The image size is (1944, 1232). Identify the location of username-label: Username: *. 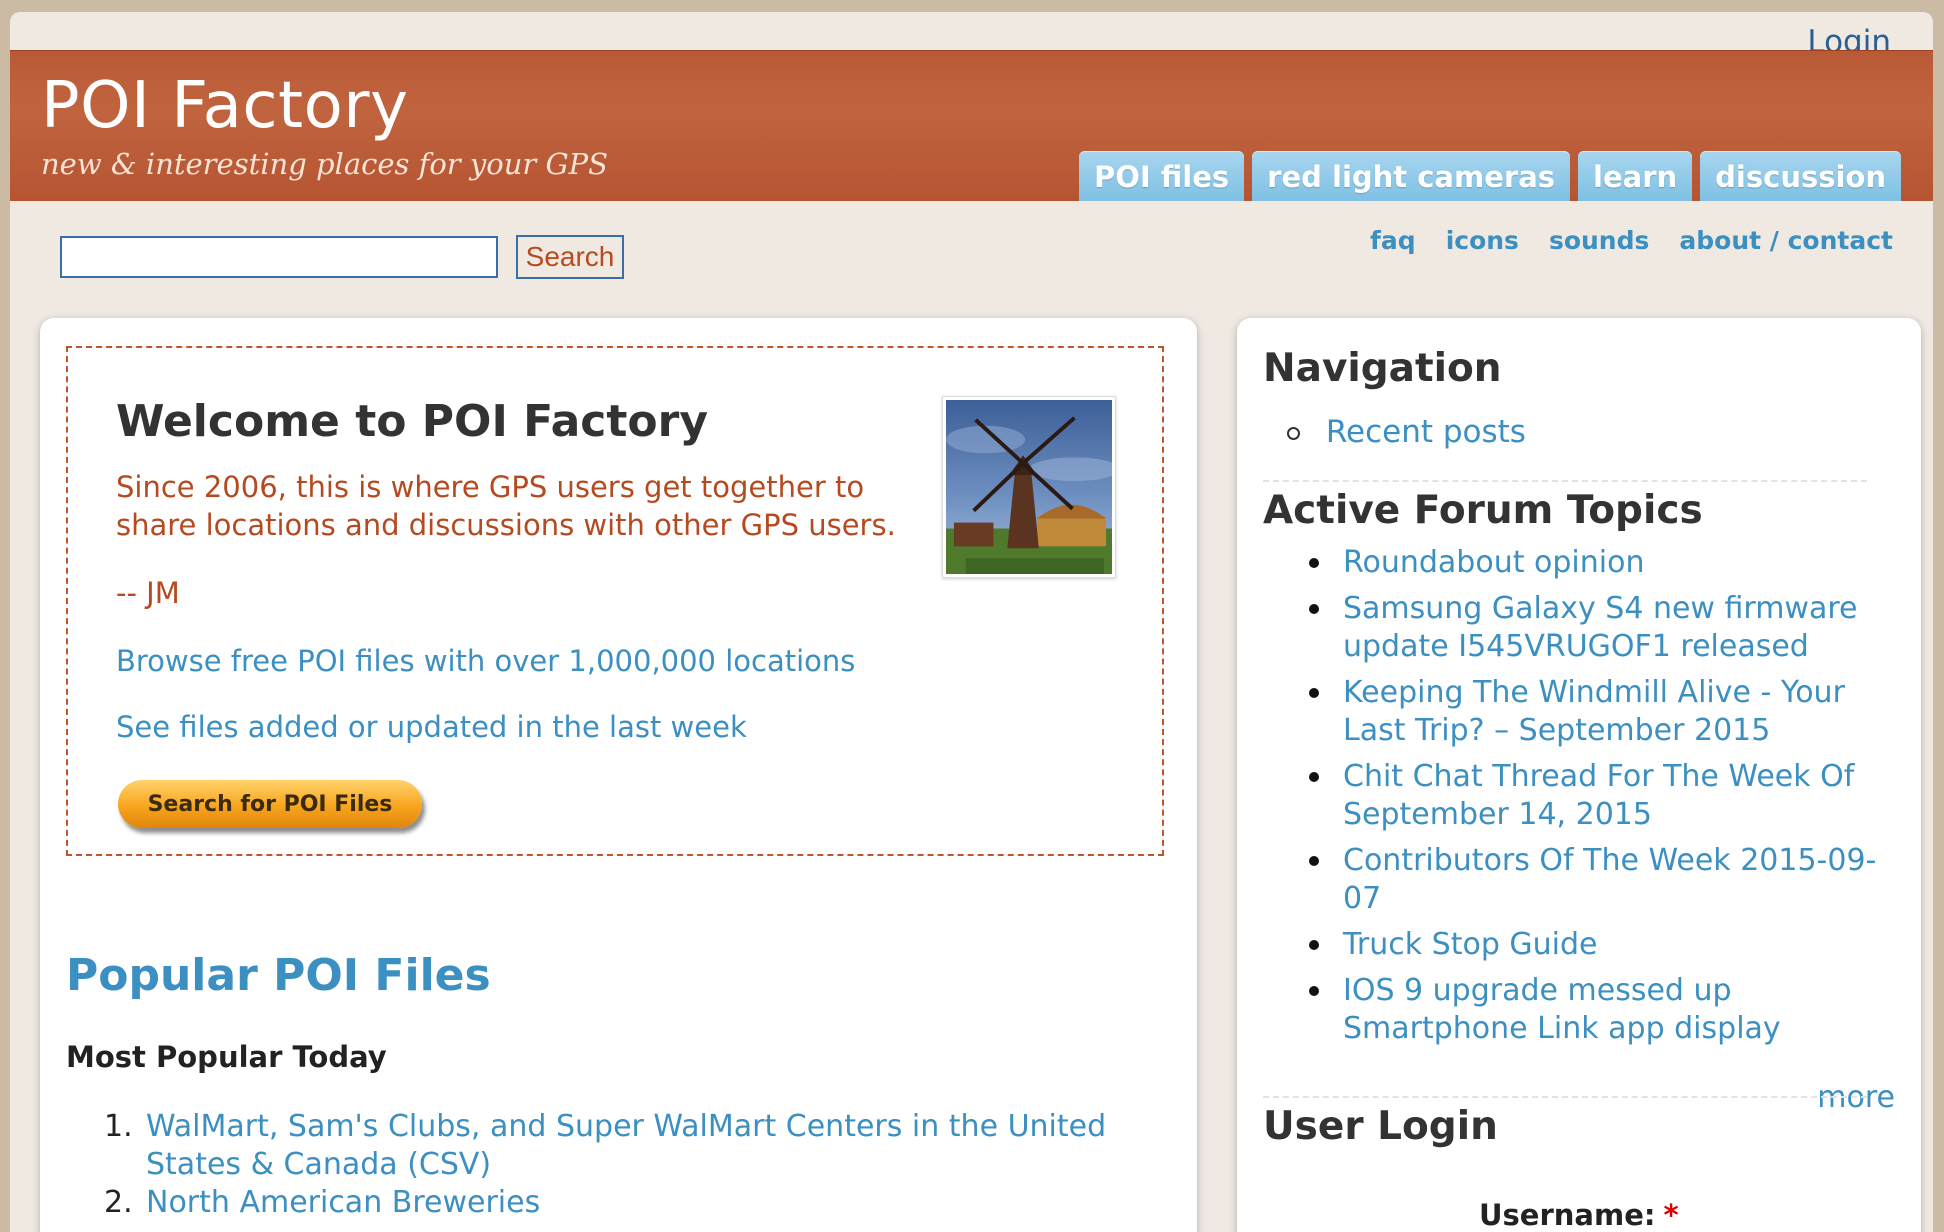
(1579, 1215).